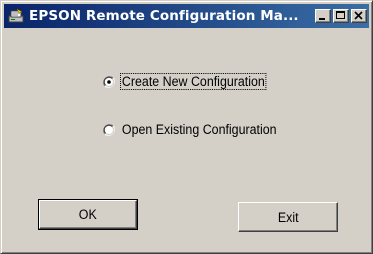  What do you see at coordinates (109, 129) in the screenshot?
I see `open-existing-radio` at bounding box center [109, 129].